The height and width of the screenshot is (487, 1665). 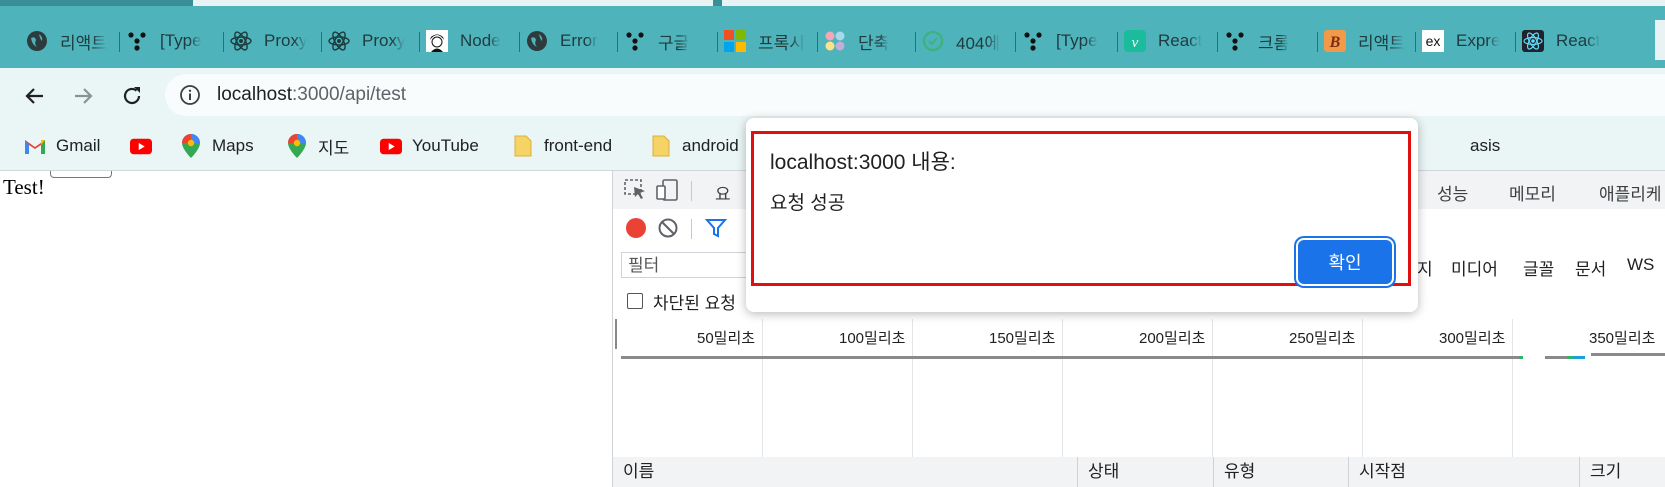 I want to click on tab-1: [Type, so click(x=172, y=41).